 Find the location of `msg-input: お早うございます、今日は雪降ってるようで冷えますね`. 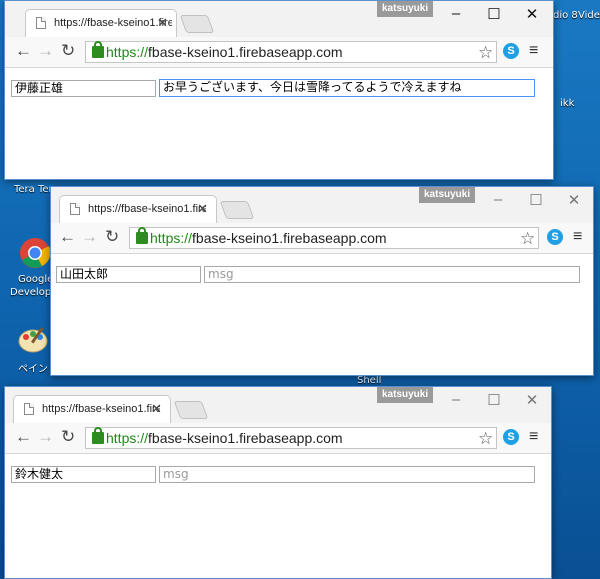

msg-input: お早うございます、今日は雪降ってるようで冷えますね is located at coordinates (347, 88).